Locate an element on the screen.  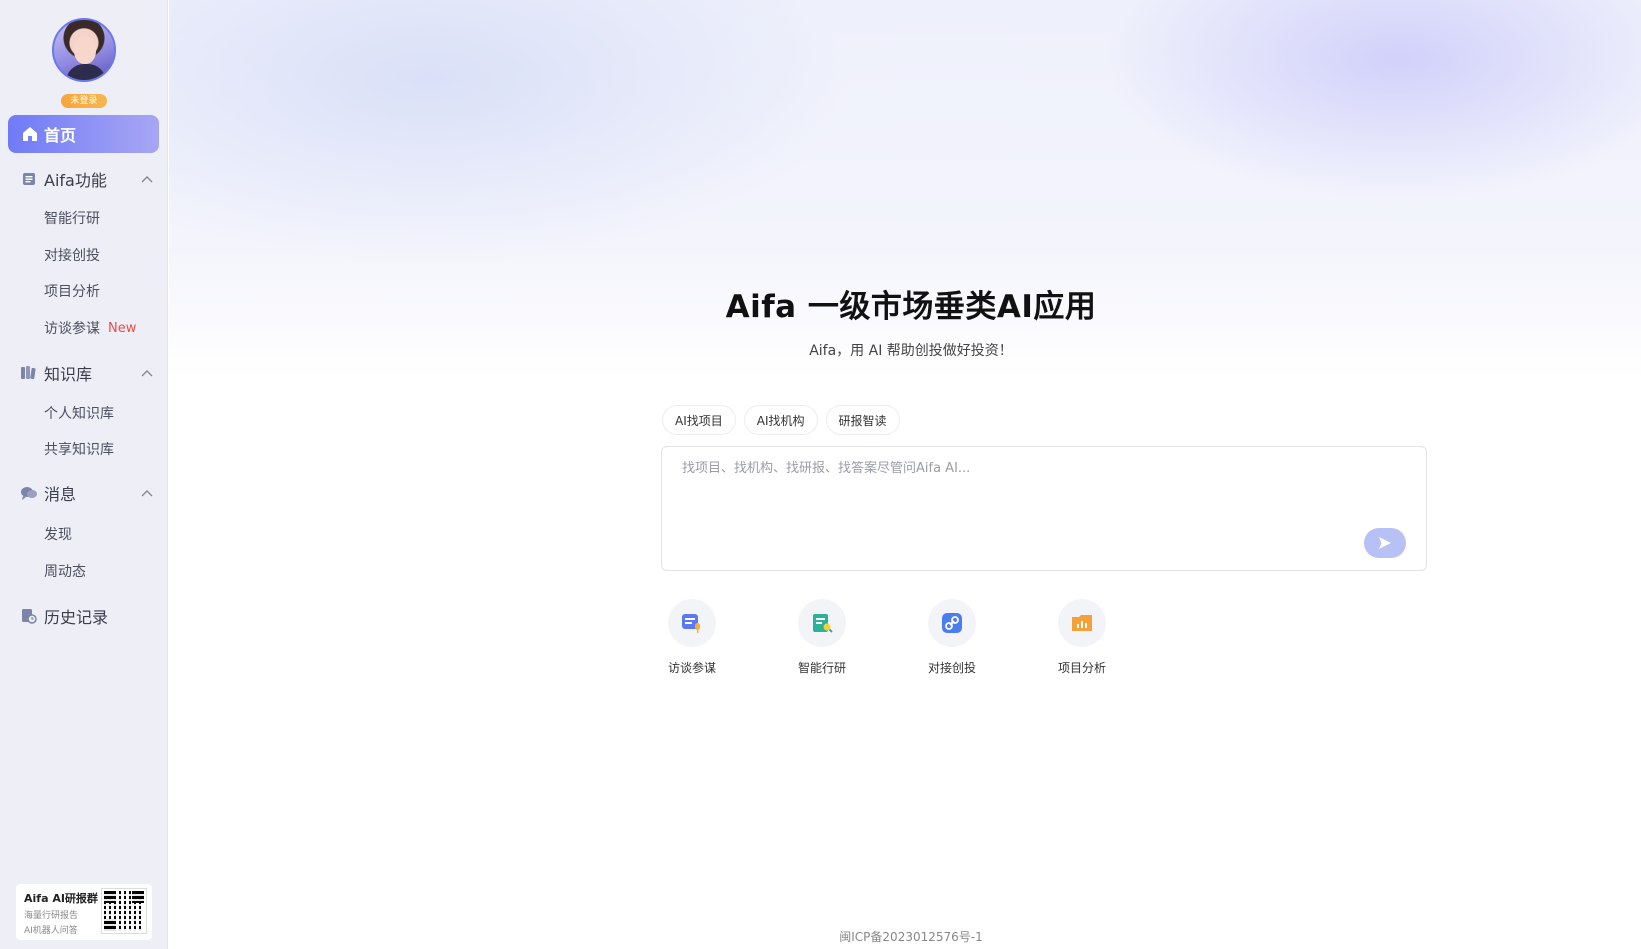
history-icon is located at coordinates (29, 616).